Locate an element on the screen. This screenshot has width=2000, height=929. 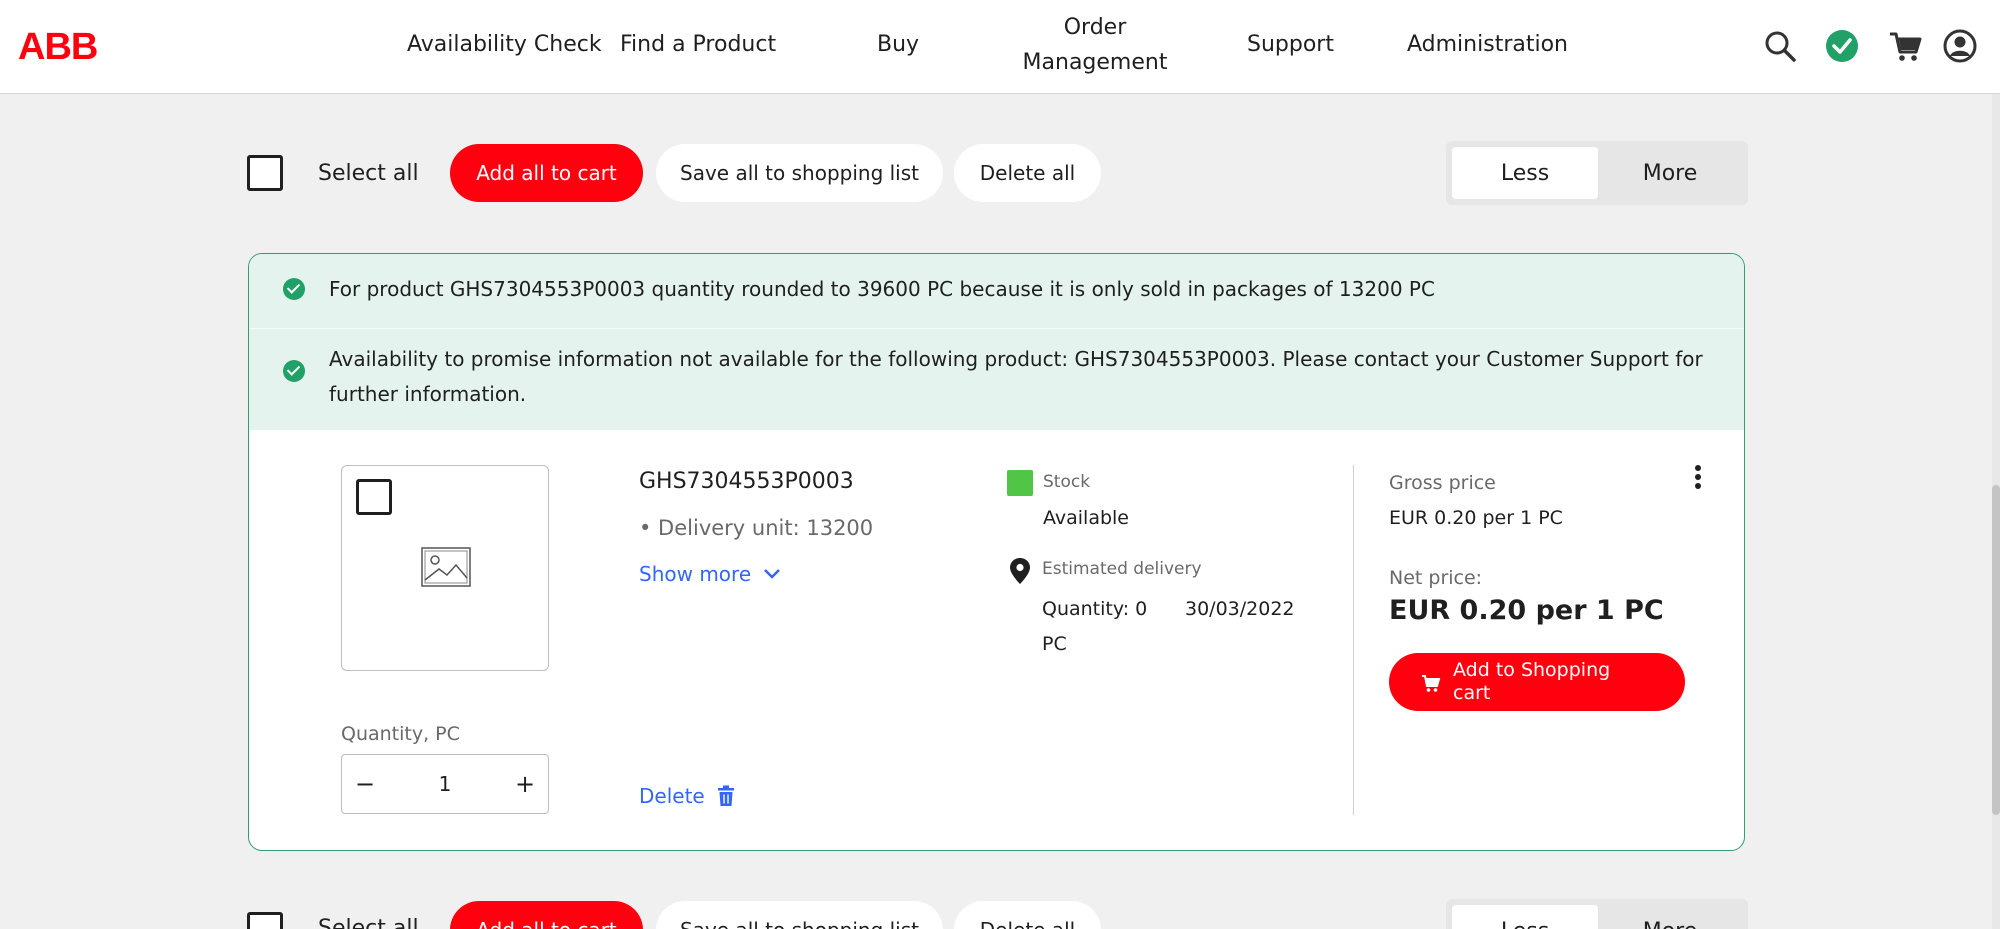
net-price-label: Net price: is located at coordinates (1436, 578).